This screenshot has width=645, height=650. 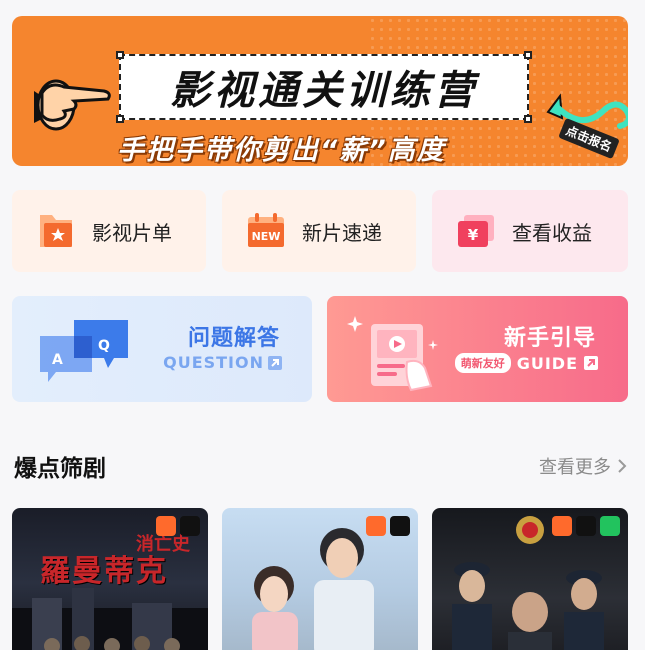 I want to click on quick-link-earnings: ¥ 查看收益, so click(x=530, y=231).